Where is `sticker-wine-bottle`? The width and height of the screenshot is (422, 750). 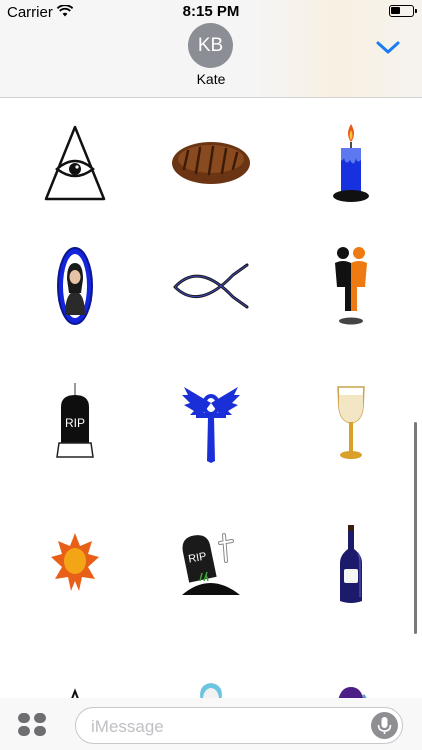 sticker-wine-bottle is located at coordinates (351, 564).